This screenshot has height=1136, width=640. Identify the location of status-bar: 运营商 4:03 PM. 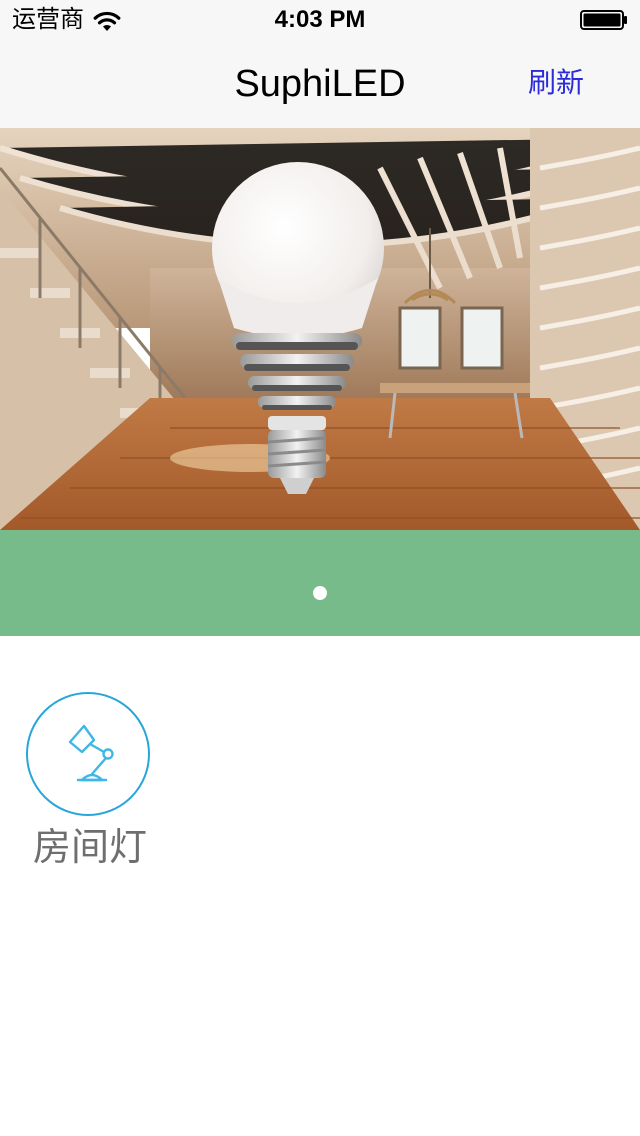
(320, 20).